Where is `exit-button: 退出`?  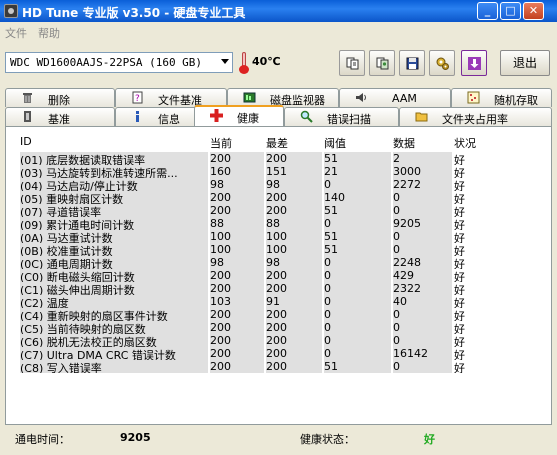 exit-button: 退出 is located at coordinates (525, 63).